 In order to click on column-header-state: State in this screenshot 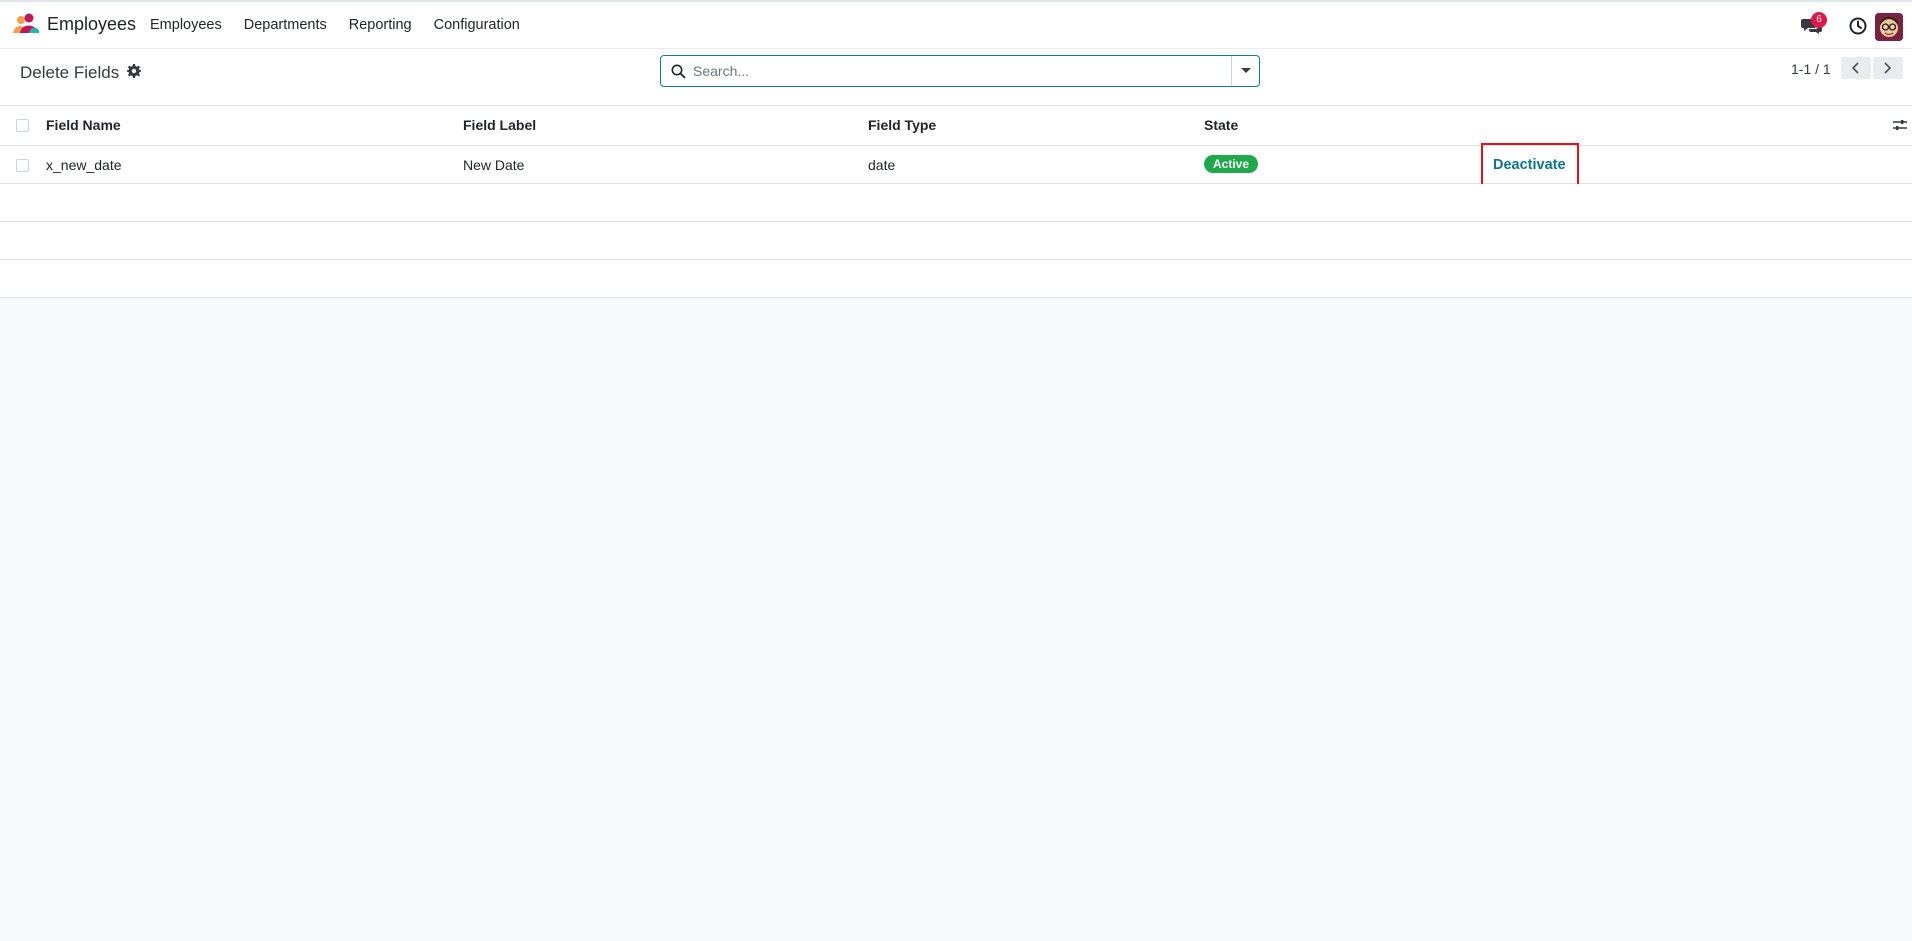, I will do `click(1221, 125)`.